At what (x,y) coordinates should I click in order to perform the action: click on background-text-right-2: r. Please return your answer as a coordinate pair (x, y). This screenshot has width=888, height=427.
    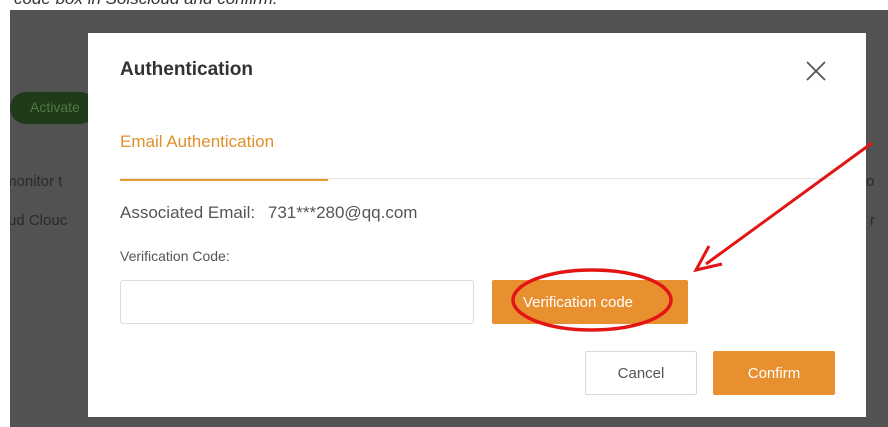
    Looking at the image, I should click on (872, 220).